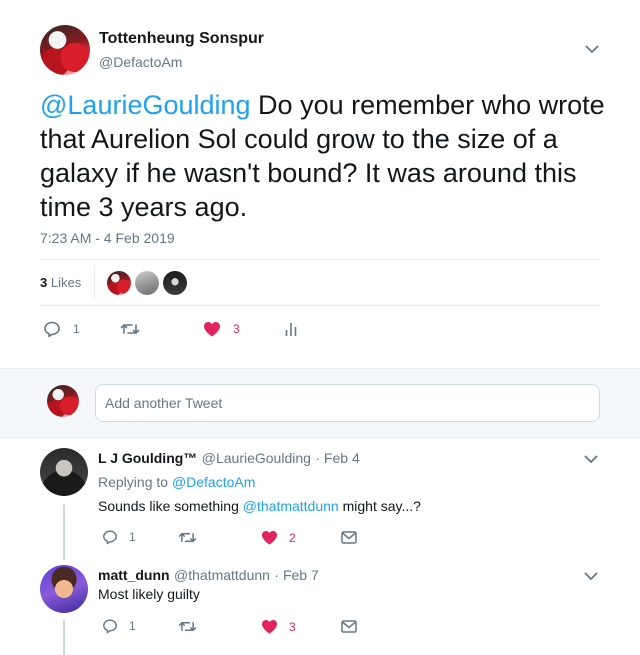 This screenshot has height=655, width=640. What do you see at coordinates (337, 458) in the screenshot?
I see `reply-date: · Feb 4` at bounding box center [337, 458].